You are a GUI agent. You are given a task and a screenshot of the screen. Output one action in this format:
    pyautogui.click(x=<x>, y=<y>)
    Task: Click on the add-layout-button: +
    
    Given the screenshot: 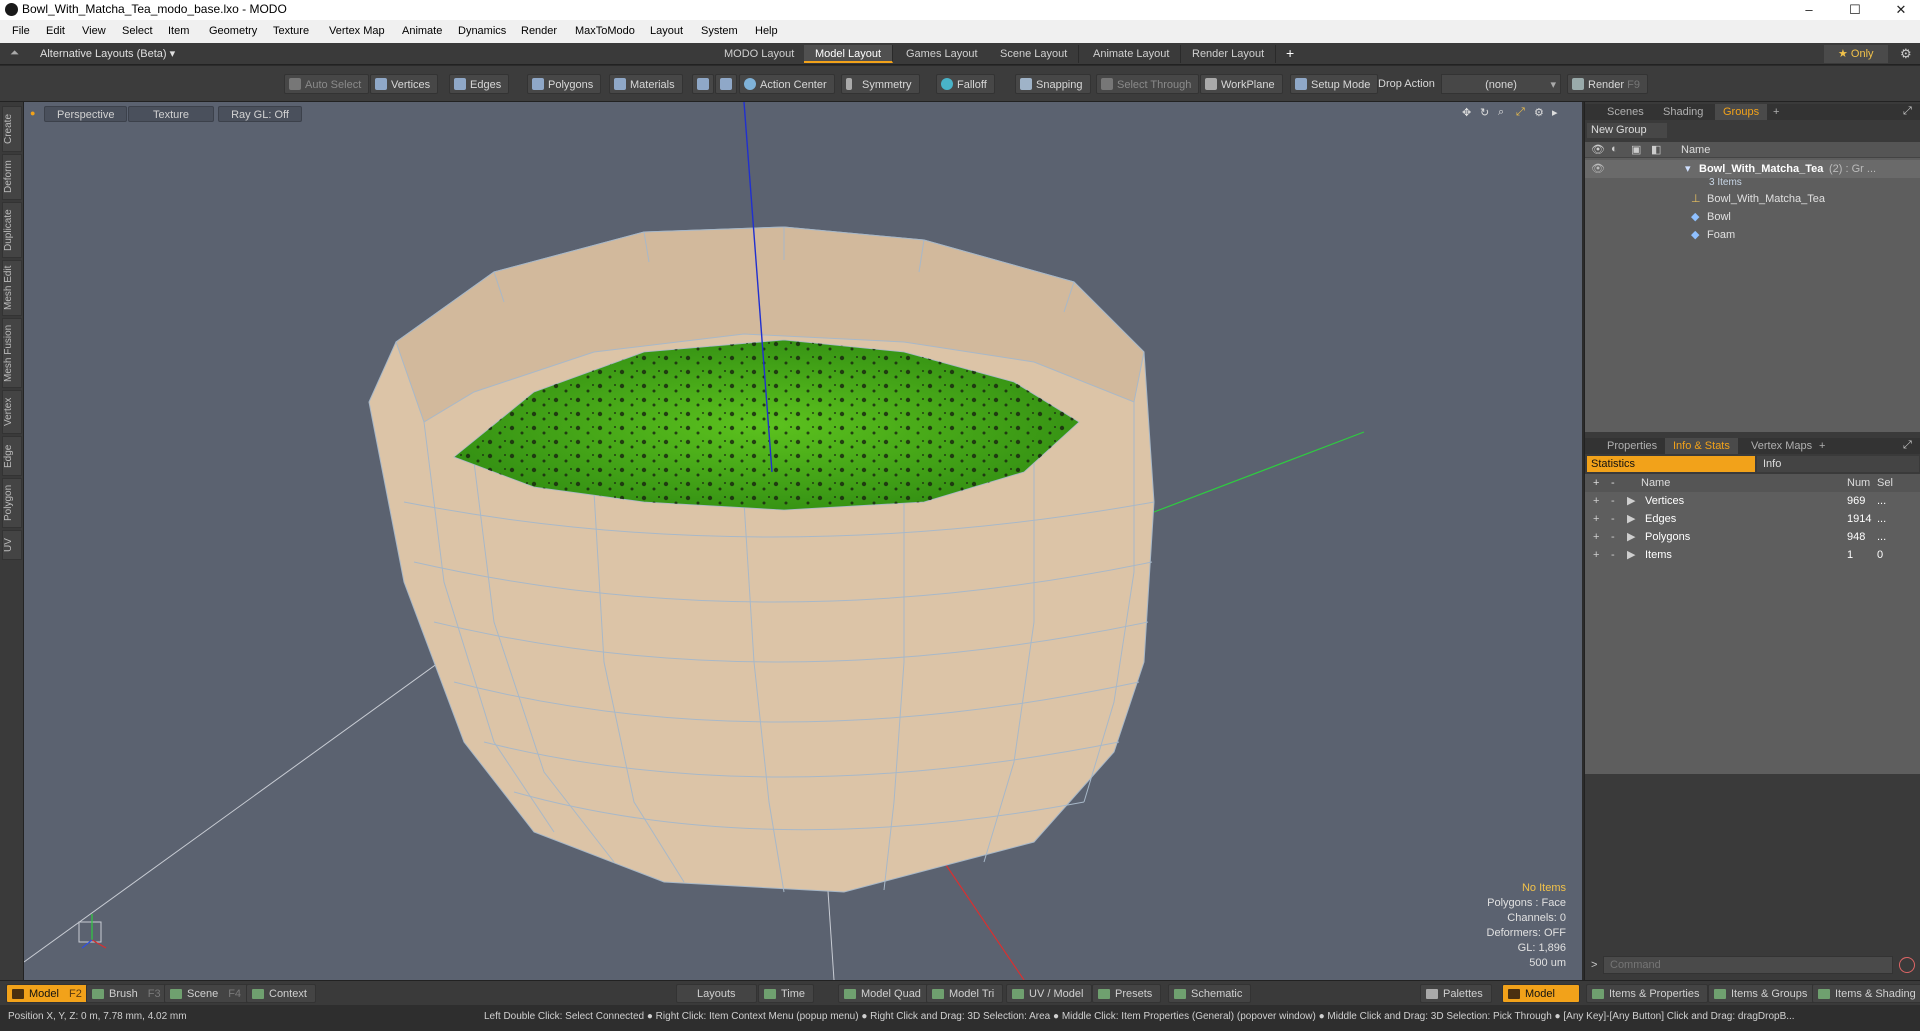 What is the action you would take?
    pyautogui.click(x=1290, y=53)
    